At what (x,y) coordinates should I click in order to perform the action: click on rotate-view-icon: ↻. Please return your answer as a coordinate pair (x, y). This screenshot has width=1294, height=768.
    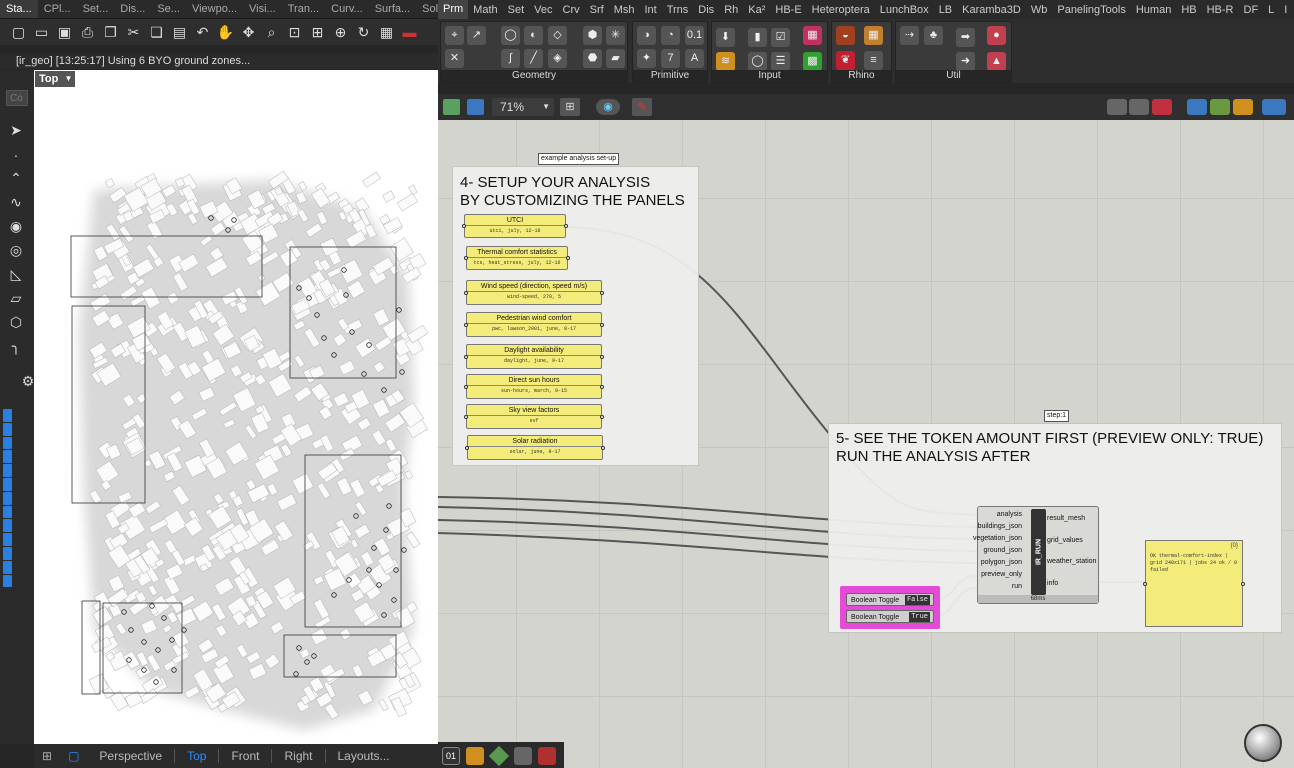
    Looking at the image, I should click on (363, 32).